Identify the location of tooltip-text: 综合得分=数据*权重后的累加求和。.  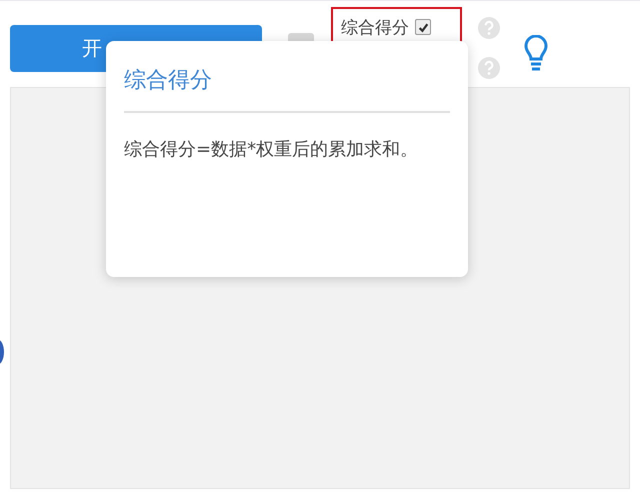
(272, 150).